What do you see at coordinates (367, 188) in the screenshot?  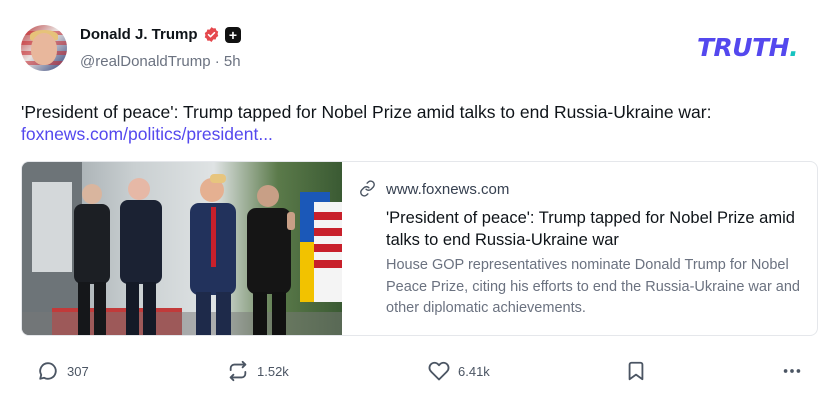 I see `link-icon` at bounding box center [367, 188].